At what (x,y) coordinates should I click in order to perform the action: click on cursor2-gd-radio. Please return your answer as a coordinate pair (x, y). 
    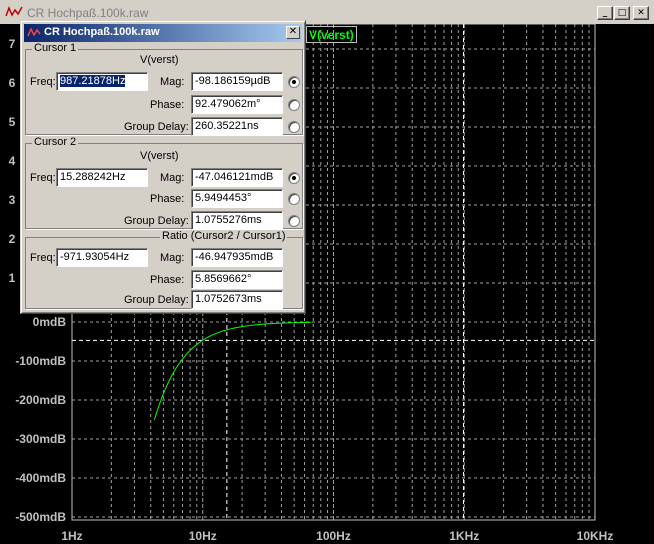
    Looking at the image, I should click on (294, 221).